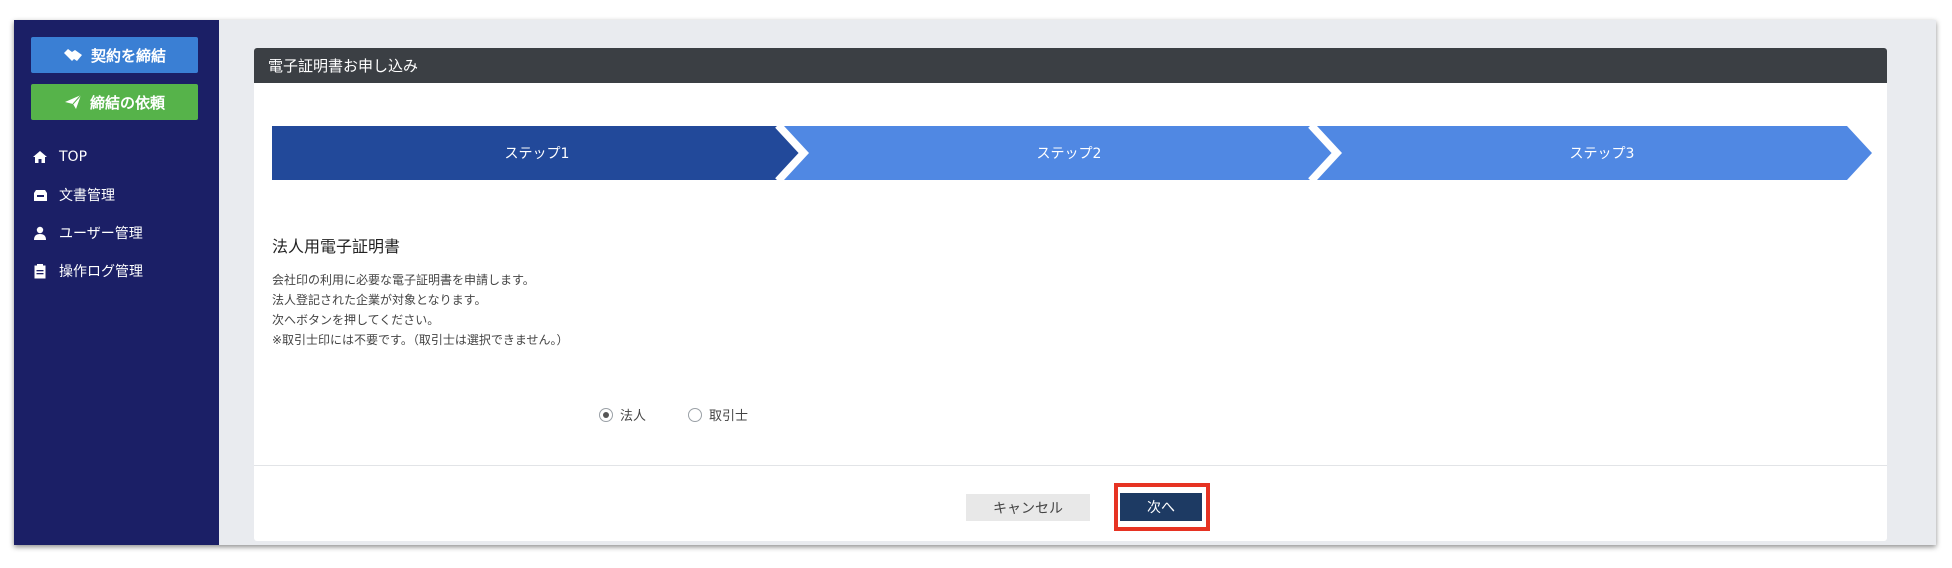  I want to click on next-button: 次へ, so click(1161, 507).